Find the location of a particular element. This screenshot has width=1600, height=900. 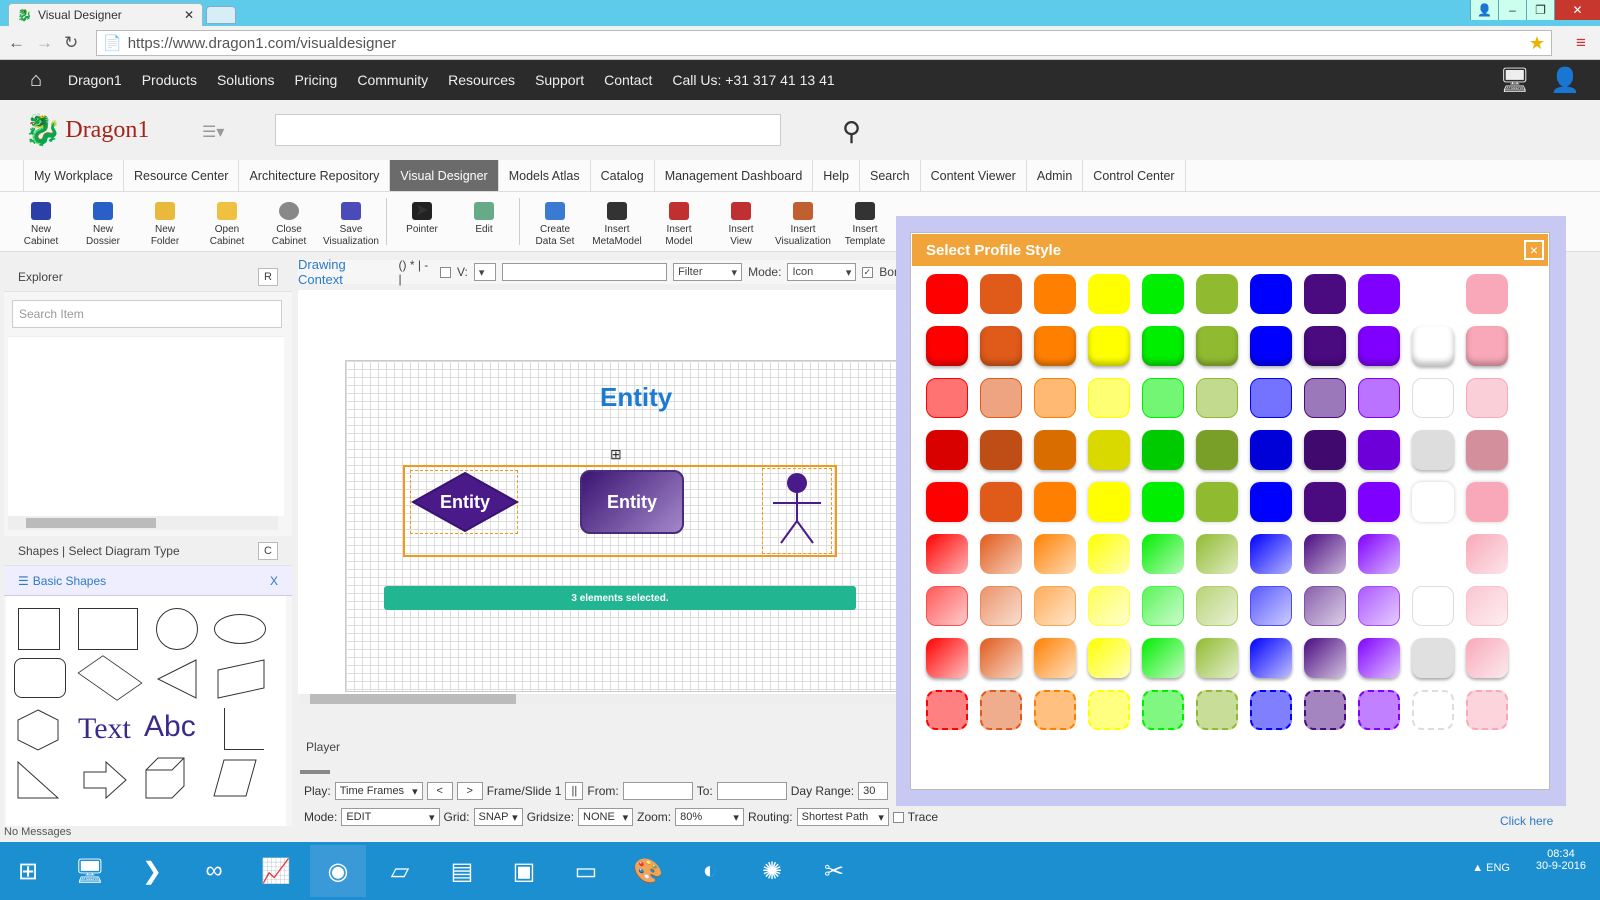

nav-dragon1: Dragon1 is located at coordinates (95, 80).